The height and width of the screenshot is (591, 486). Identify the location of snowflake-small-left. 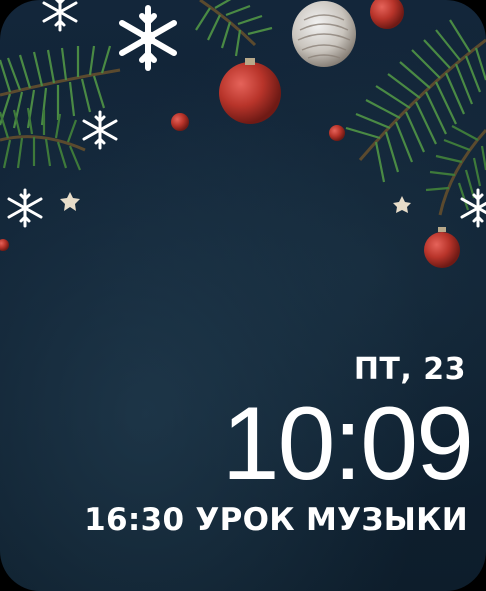
(25, 208).